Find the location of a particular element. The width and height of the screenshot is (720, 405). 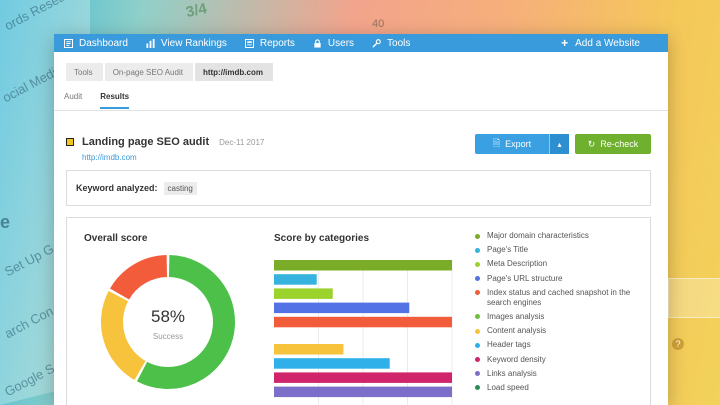

legend-label: Content analysis is located at coordinates (517, 331).